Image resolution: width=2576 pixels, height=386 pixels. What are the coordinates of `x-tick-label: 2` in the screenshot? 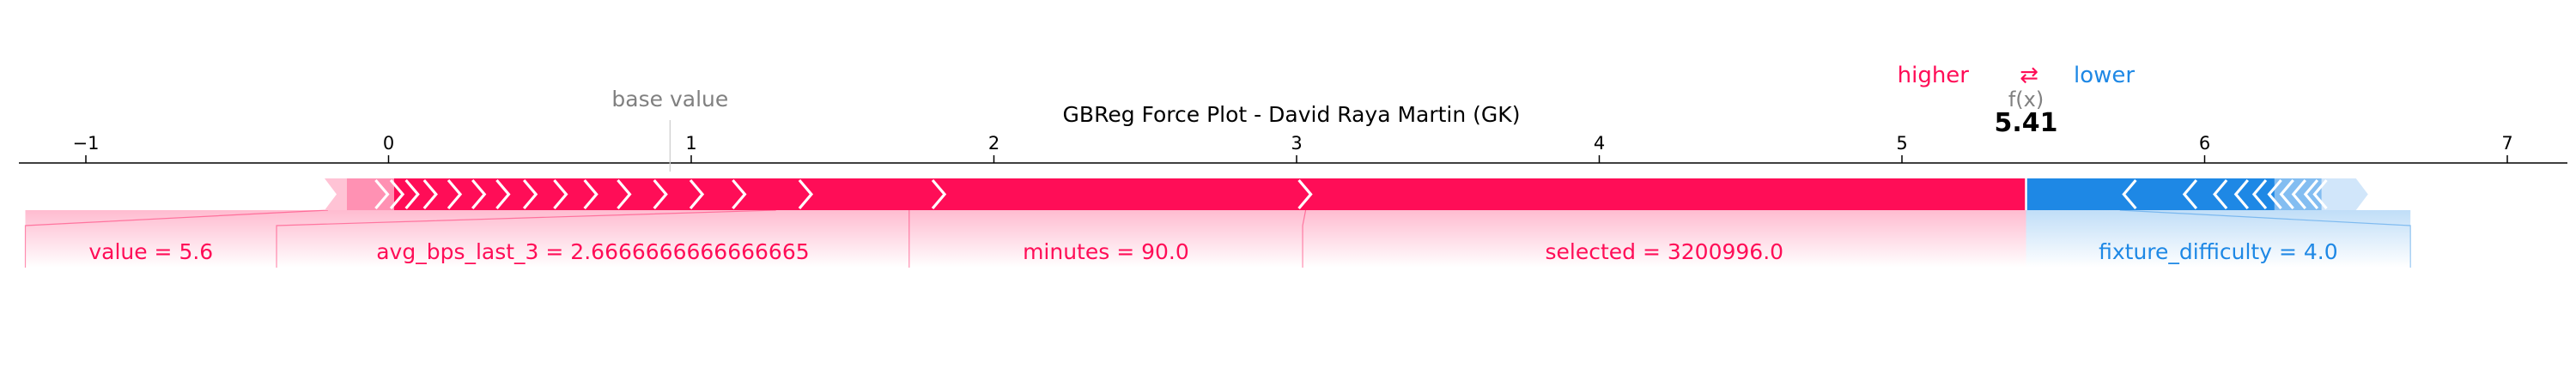 It's located at (994, 143).